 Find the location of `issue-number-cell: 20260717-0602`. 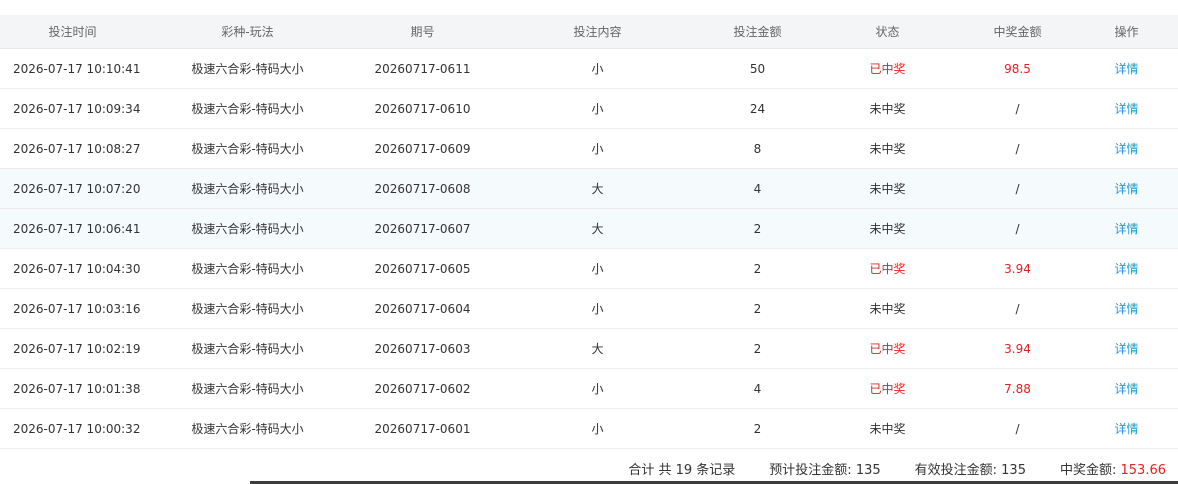

issue-number-cell: 20260717-0602 is located at coordinates (422, 388).